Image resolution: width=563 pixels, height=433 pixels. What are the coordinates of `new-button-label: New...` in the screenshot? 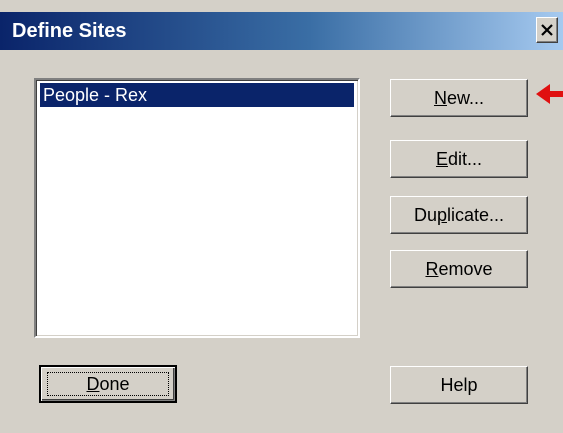 It's located at (459, 98).